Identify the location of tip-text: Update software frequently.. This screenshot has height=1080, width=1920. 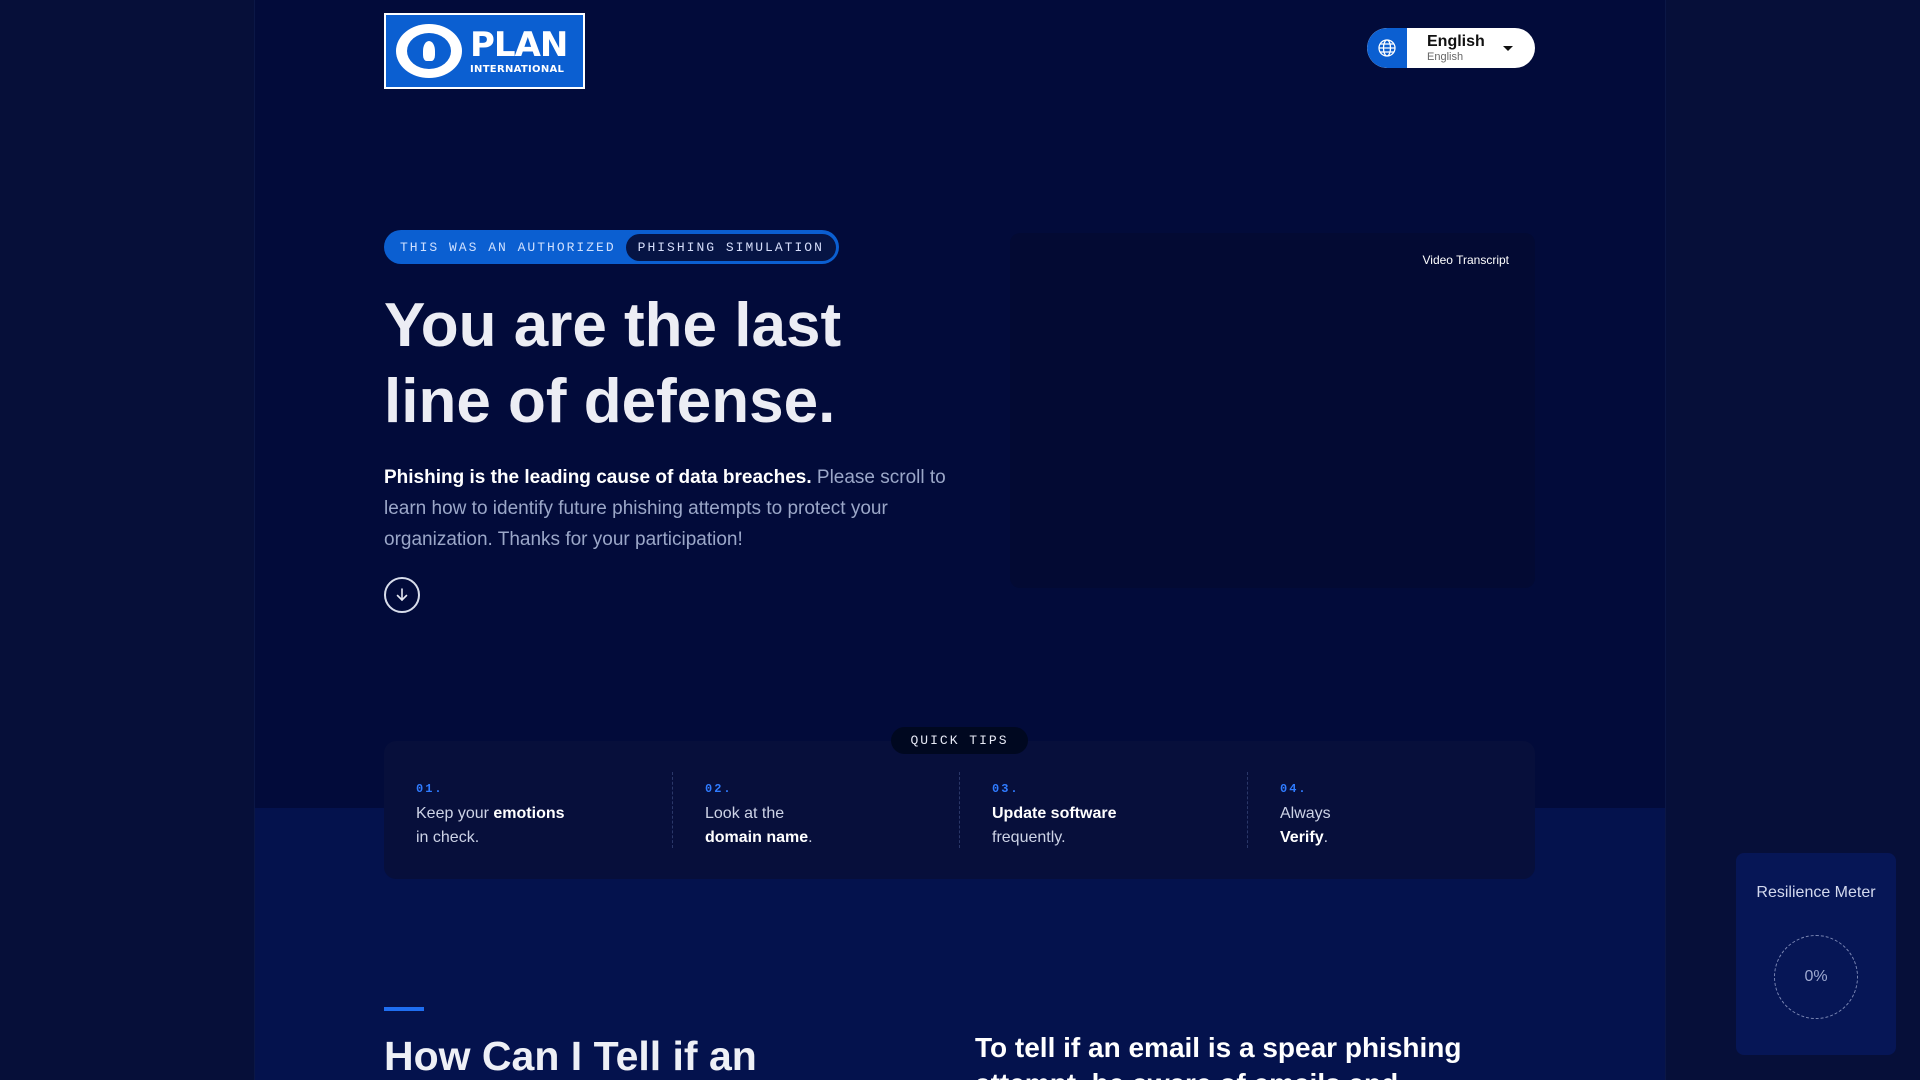
(1054, 825).